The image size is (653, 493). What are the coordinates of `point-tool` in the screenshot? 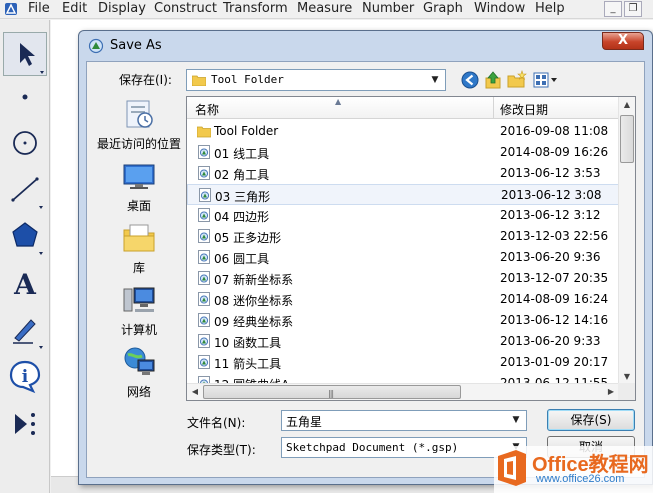 It's located at (25, 98).